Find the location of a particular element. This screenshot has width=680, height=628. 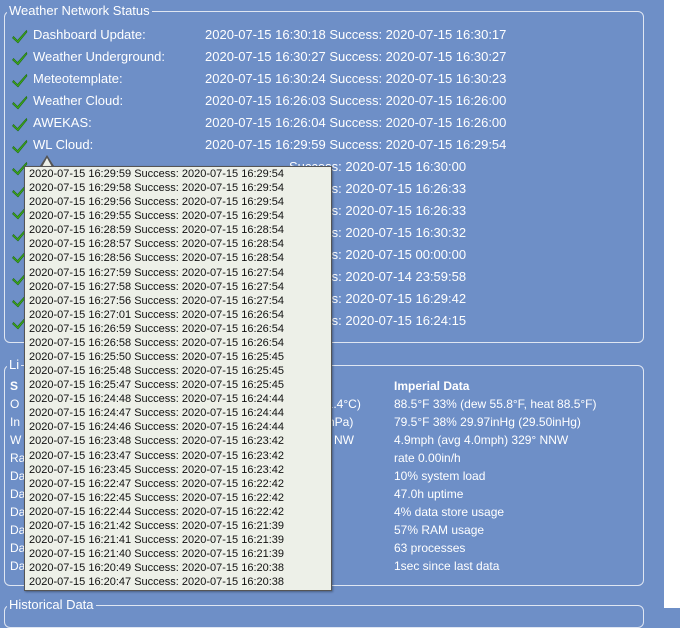

history-entry: 2020-07-15 16:26:58 Success is located at coordinates (157, 342).